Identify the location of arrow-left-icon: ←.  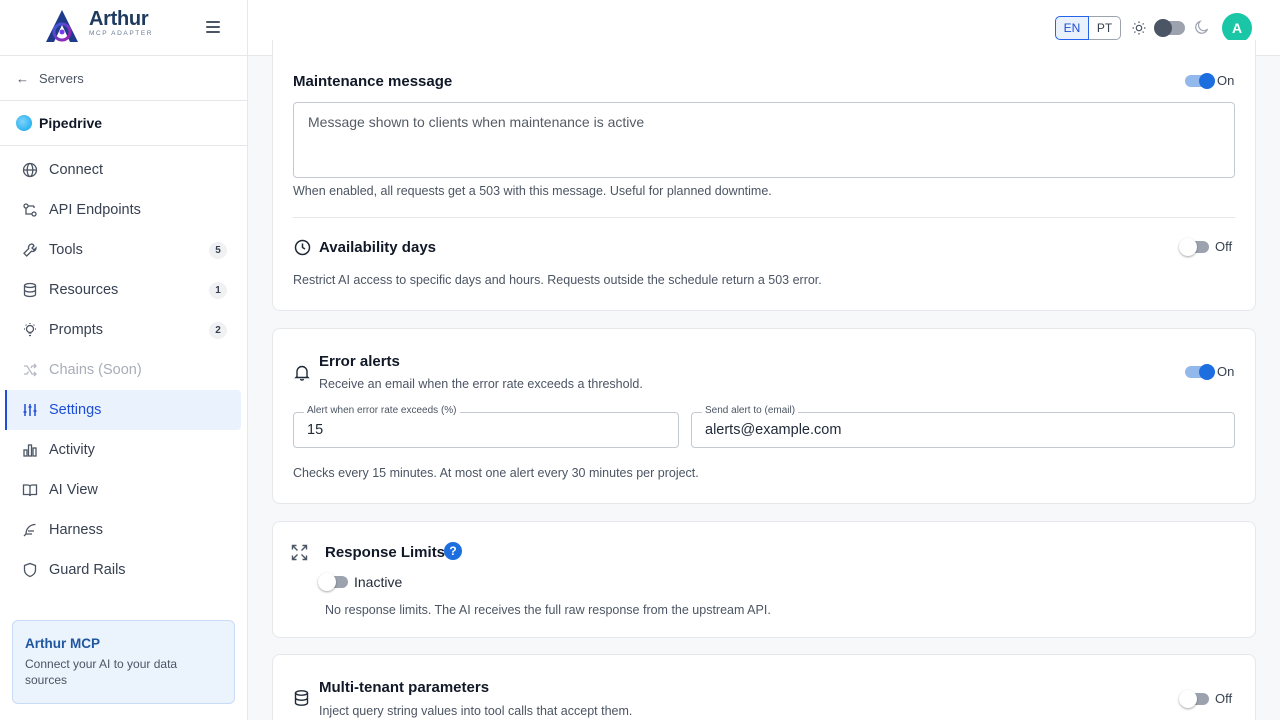
(22, 78).